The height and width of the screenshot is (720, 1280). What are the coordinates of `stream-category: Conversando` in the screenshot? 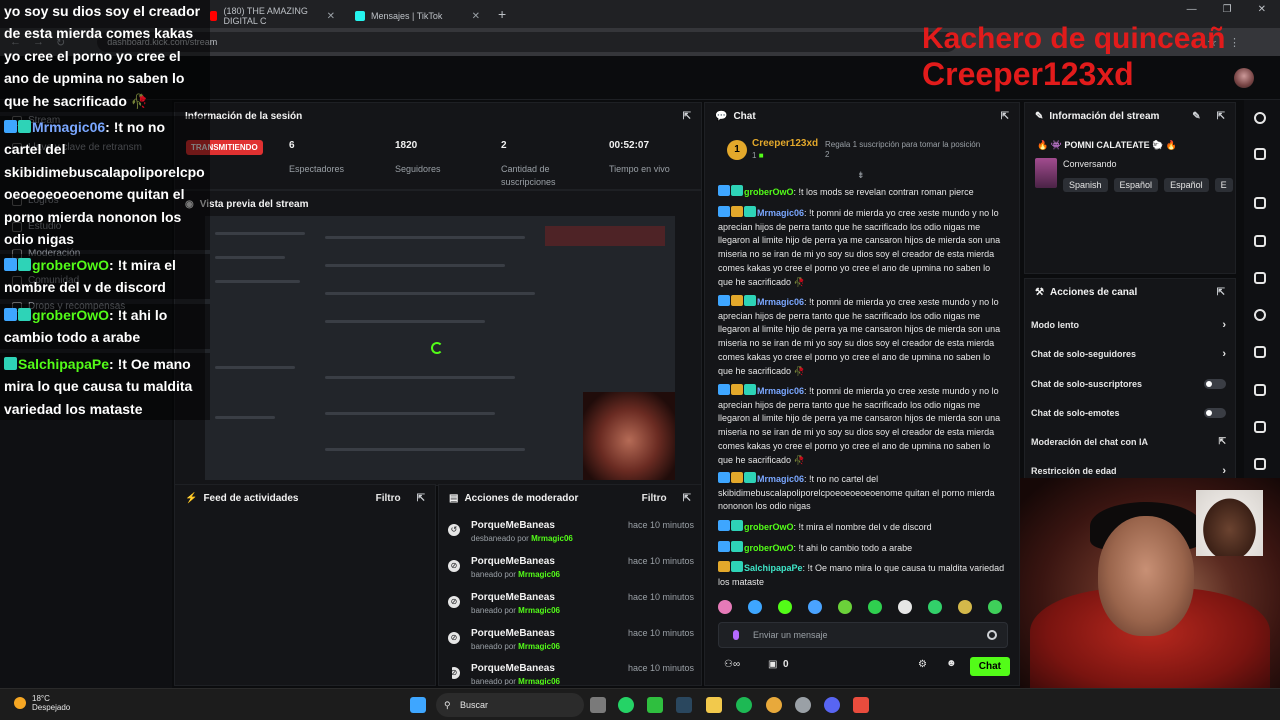 It's located at (1090, 164).